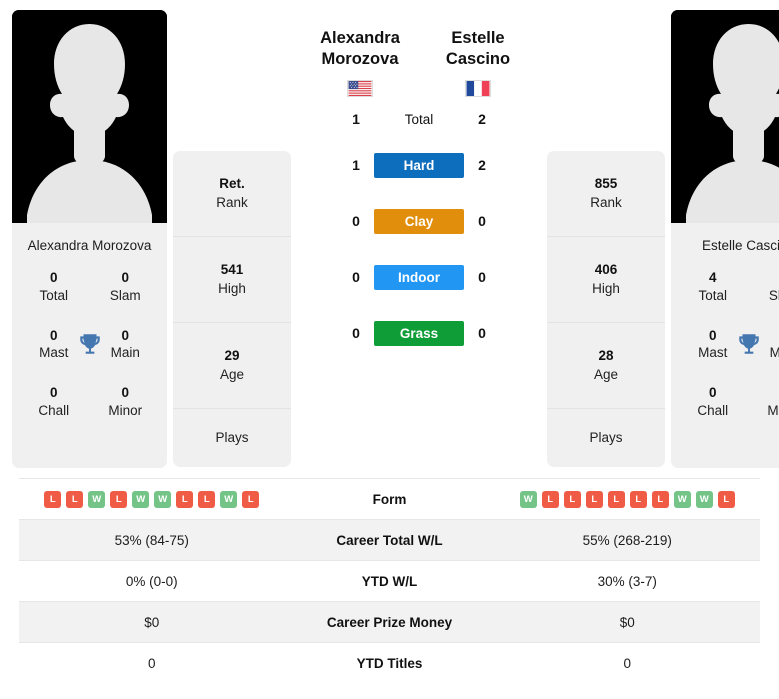 The height and width of the screenshot is (699, 779). What do you see at coordinates (478, 89) in the screenshot?
I see `fr-flag-icon` at bounding box center [478, 89].